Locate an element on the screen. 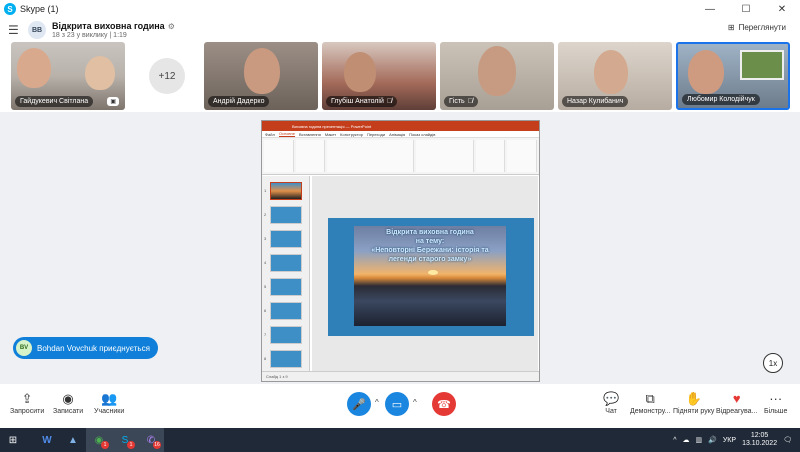 This screenshot has height=452, width=800. record-button: ◉ Записати is located at coordinates (68, 402).